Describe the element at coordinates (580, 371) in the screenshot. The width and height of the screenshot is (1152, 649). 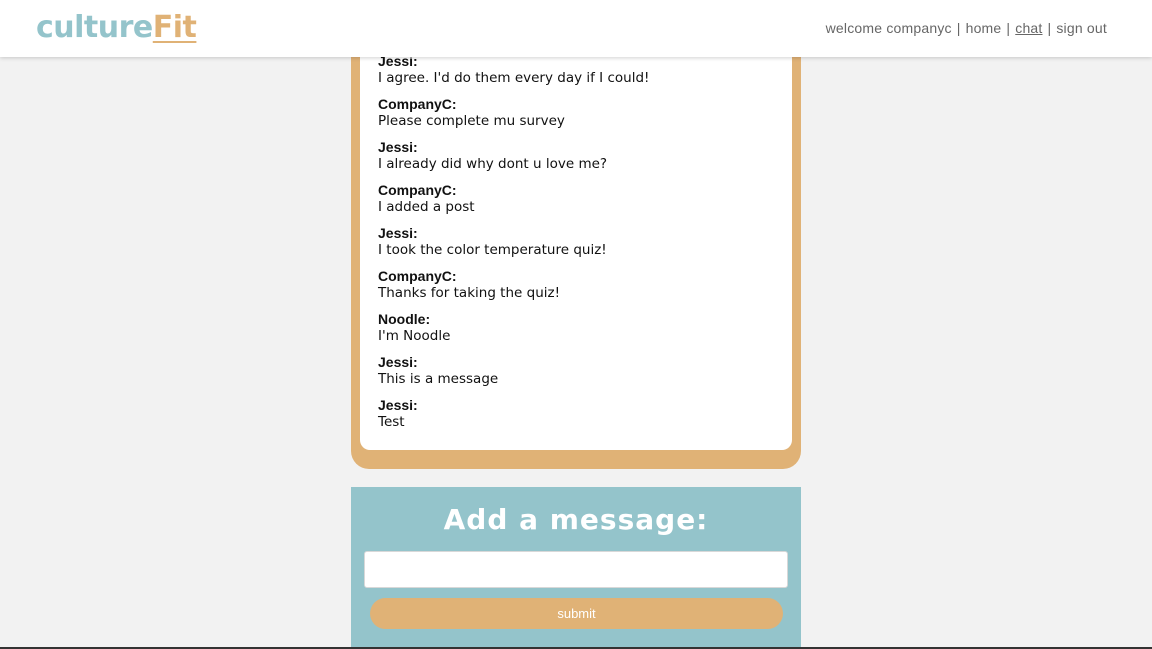
I see `message-item: Jessi: This is a message` at that location.